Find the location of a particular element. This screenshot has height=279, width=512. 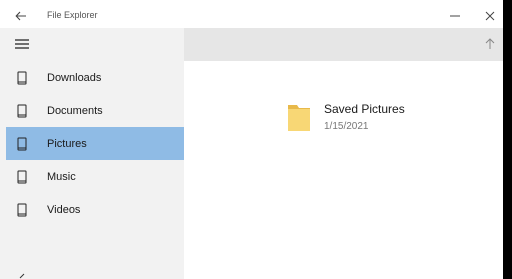

close-button is located at coordinates (490, 16).